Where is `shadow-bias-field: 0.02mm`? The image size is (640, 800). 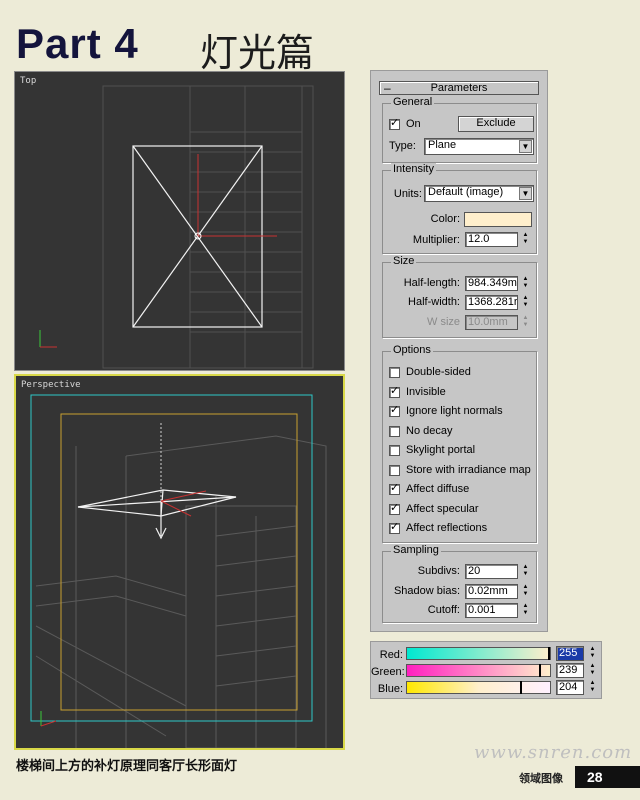
shadow-bias-field: 0.02mm is located at coordinates (491, 591).